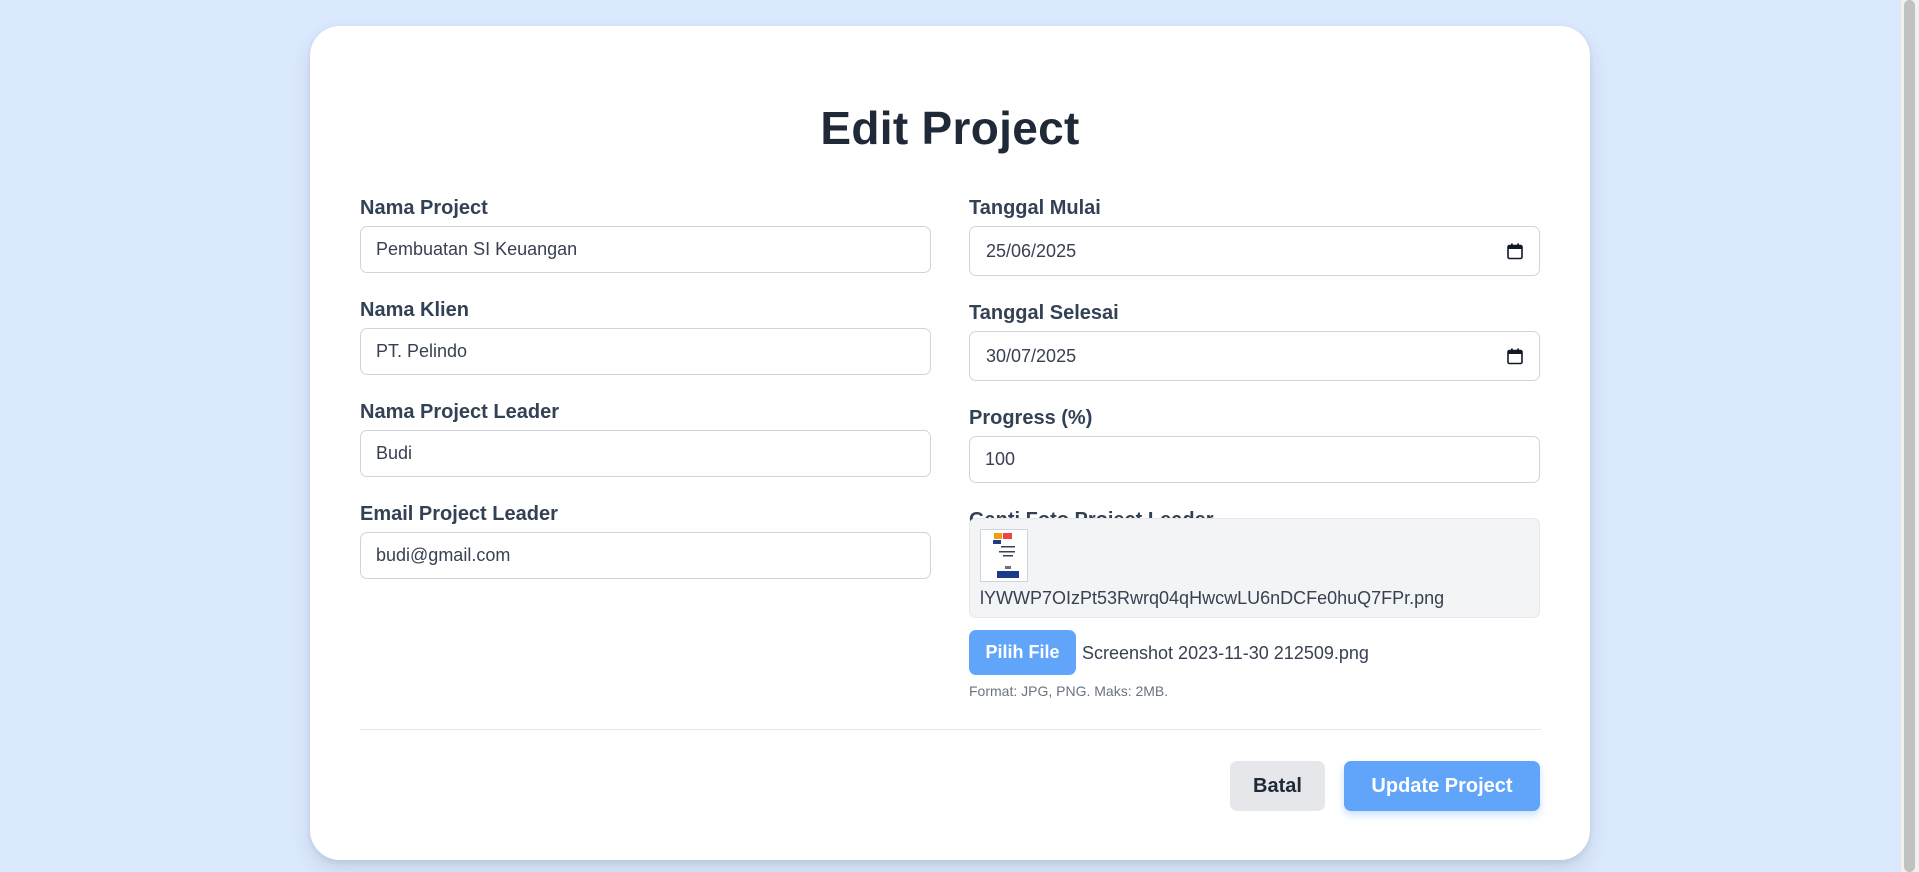  I want to click on page-scrollbar, so click(1909, 436).